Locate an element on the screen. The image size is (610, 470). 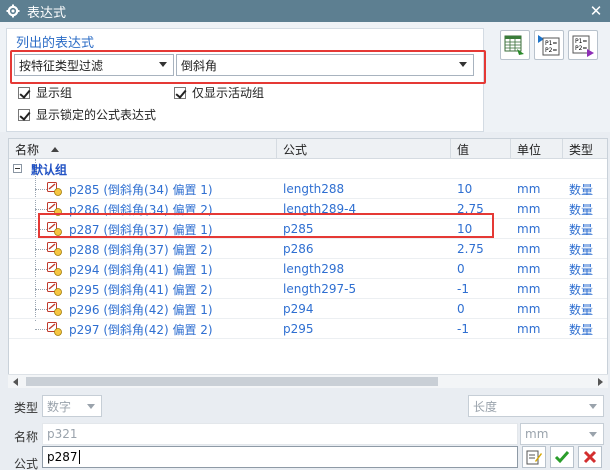
table-row: p297 (倒斜角(42) 偏置 2) p295 -1 mm 数量 is located at coordinates (308, 329).